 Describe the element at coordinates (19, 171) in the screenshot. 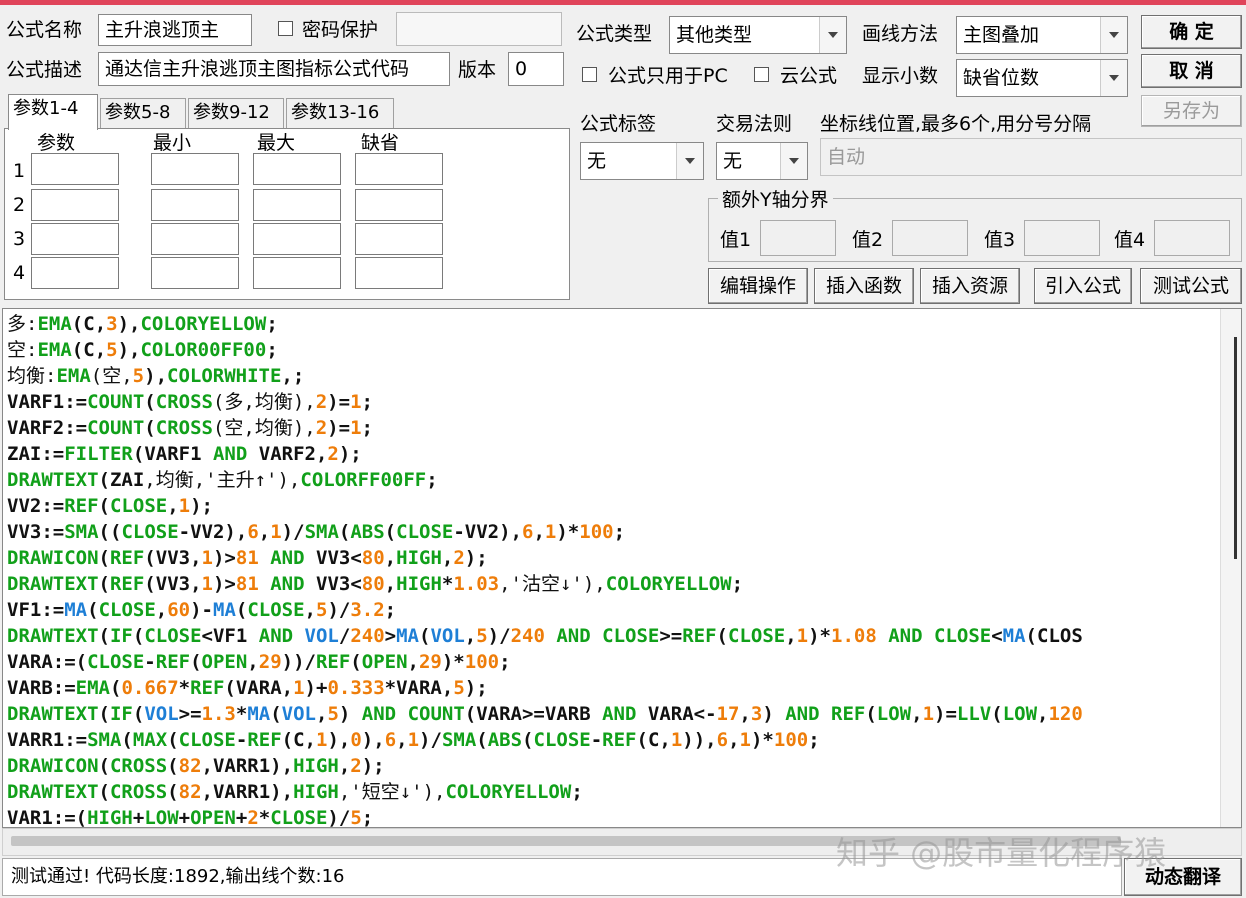

I see `param-row-label: 1` at that location.